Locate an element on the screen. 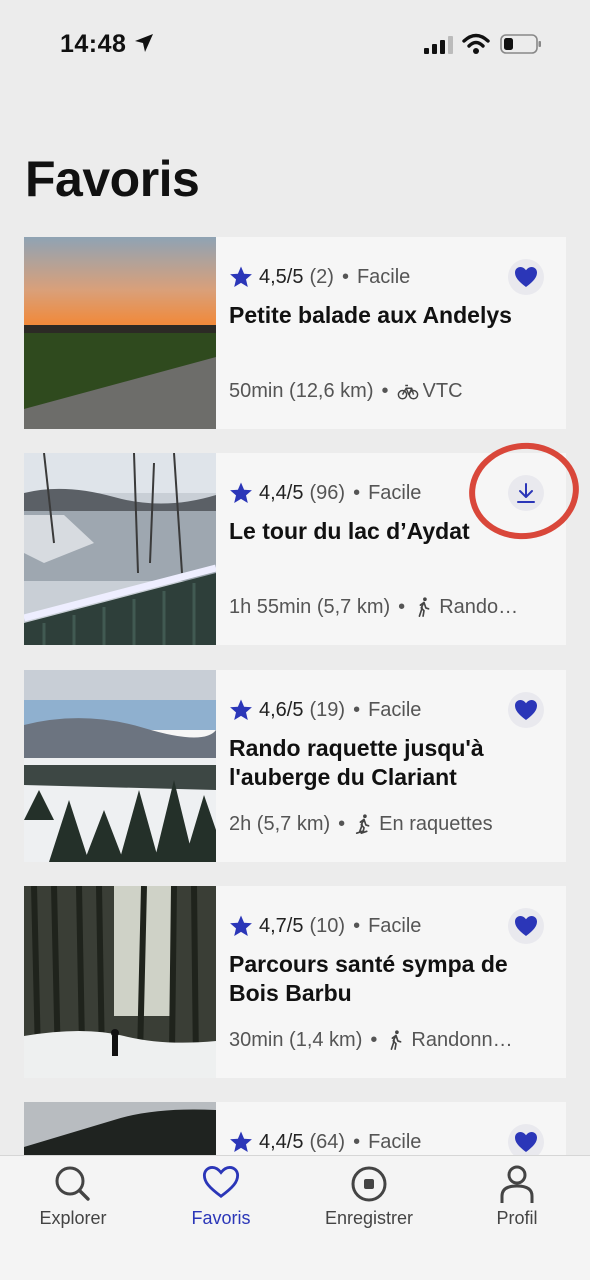 This screenshot has height=1280, width=590. status-bar: 14:48 is located at coordinates (295, 45).